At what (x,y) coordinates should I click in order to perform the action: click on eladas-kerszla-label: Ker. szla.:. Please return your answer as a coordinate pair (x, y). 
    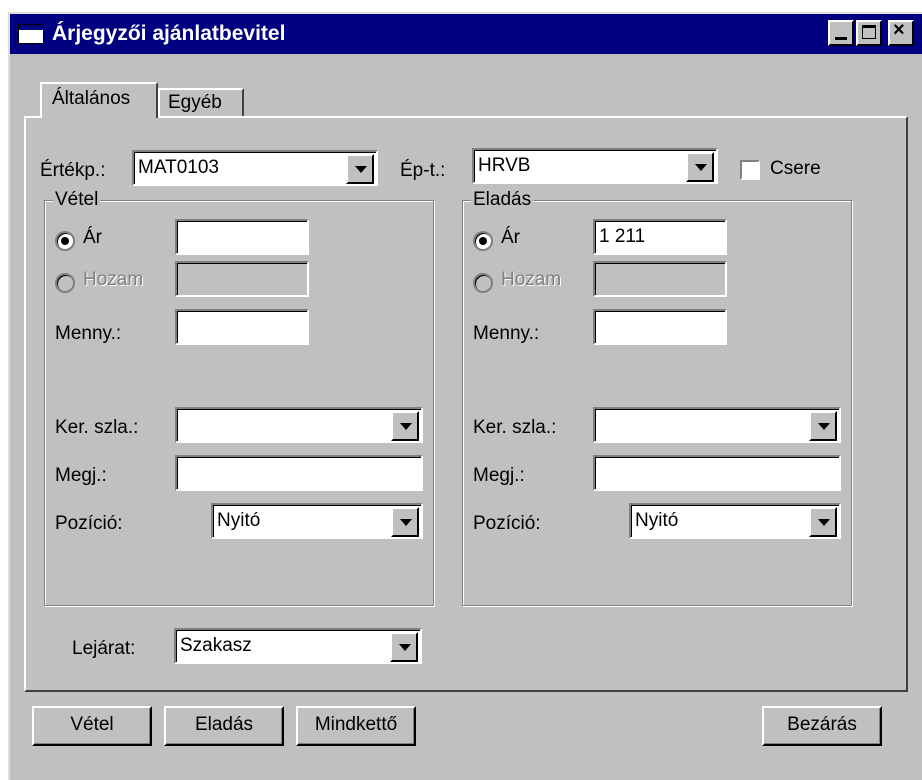
    Looking at the image, I should click on (515, 427).